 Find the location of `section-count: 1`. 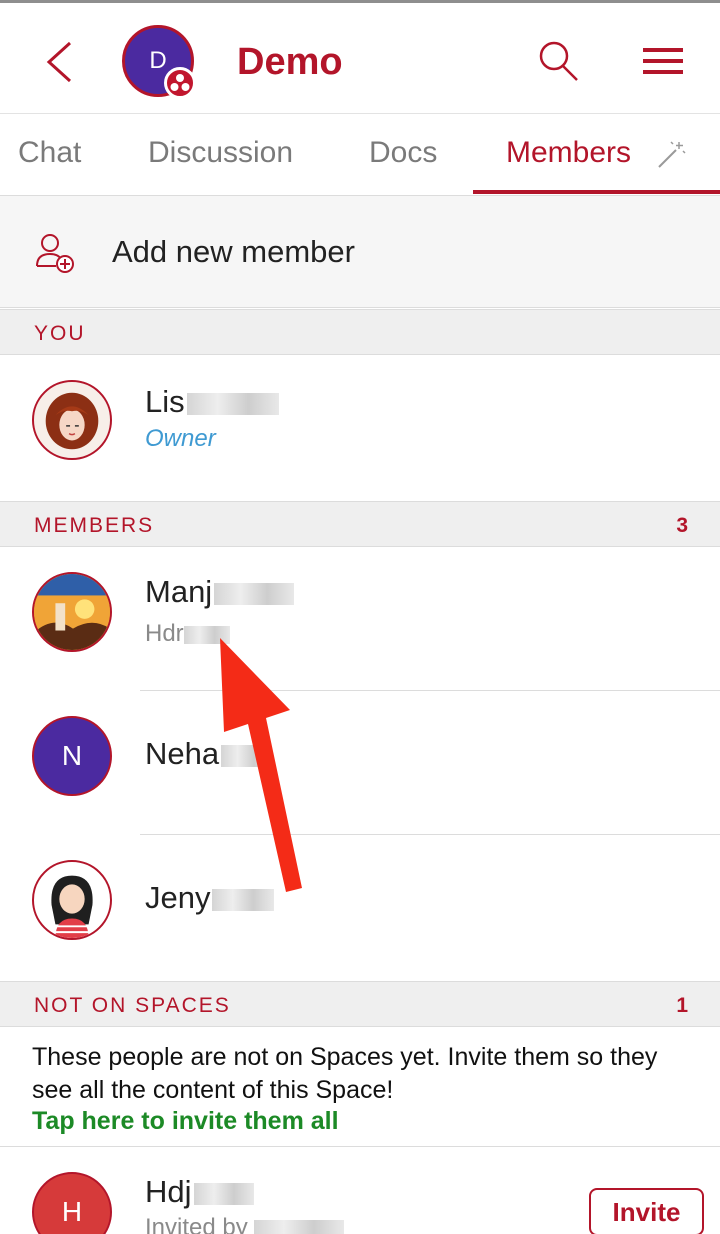

section-count: 1 is located at coordinates (682, 1005).